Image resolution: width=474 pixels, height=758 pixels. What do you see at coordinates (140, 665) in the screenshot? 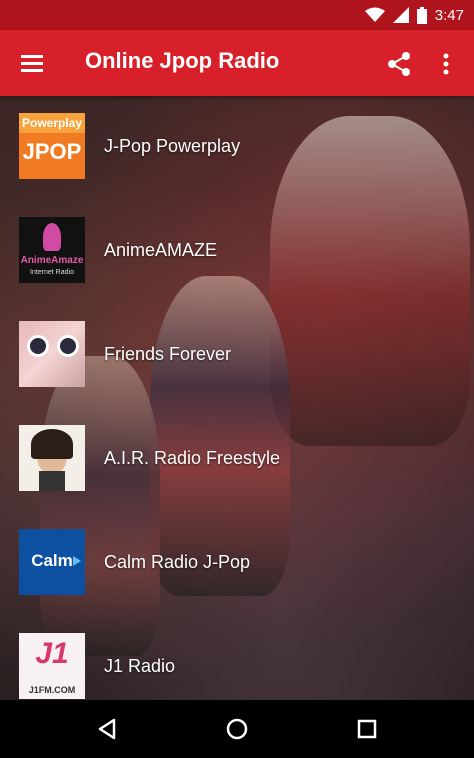
I see `station-name: J1 Radio` at bounding box center [140, 665].